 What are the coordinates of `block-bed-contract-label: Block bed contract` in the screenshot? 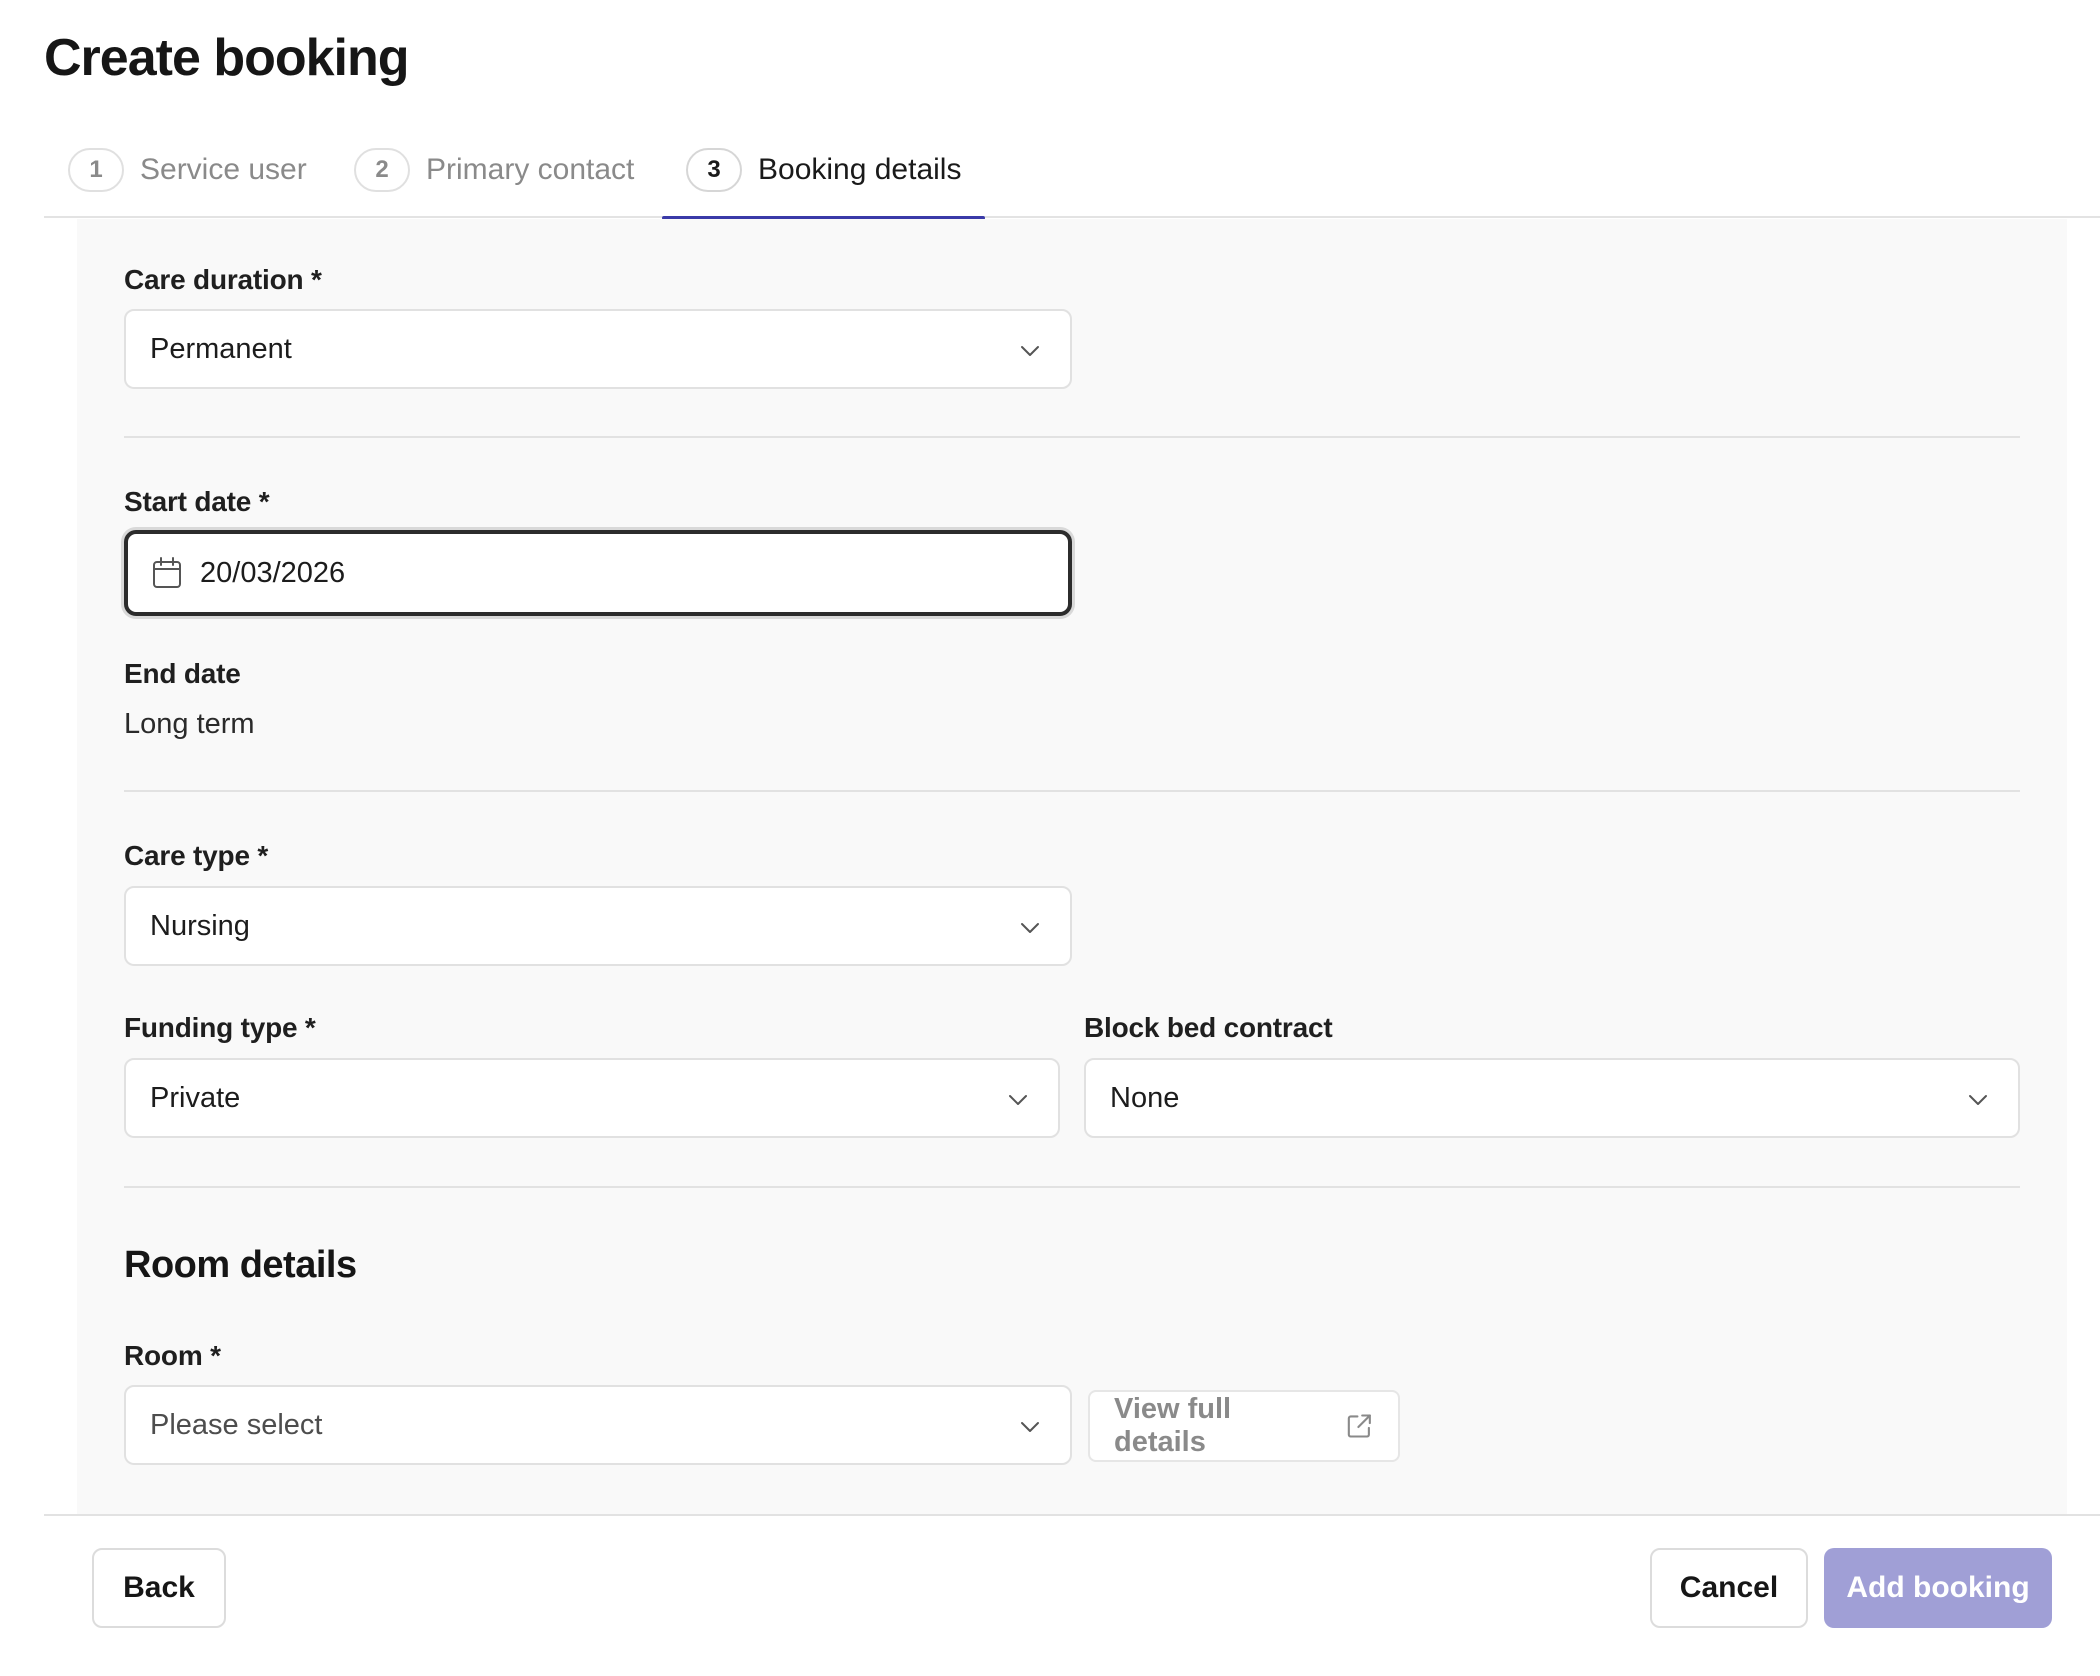 It's located at (1208, 1027).